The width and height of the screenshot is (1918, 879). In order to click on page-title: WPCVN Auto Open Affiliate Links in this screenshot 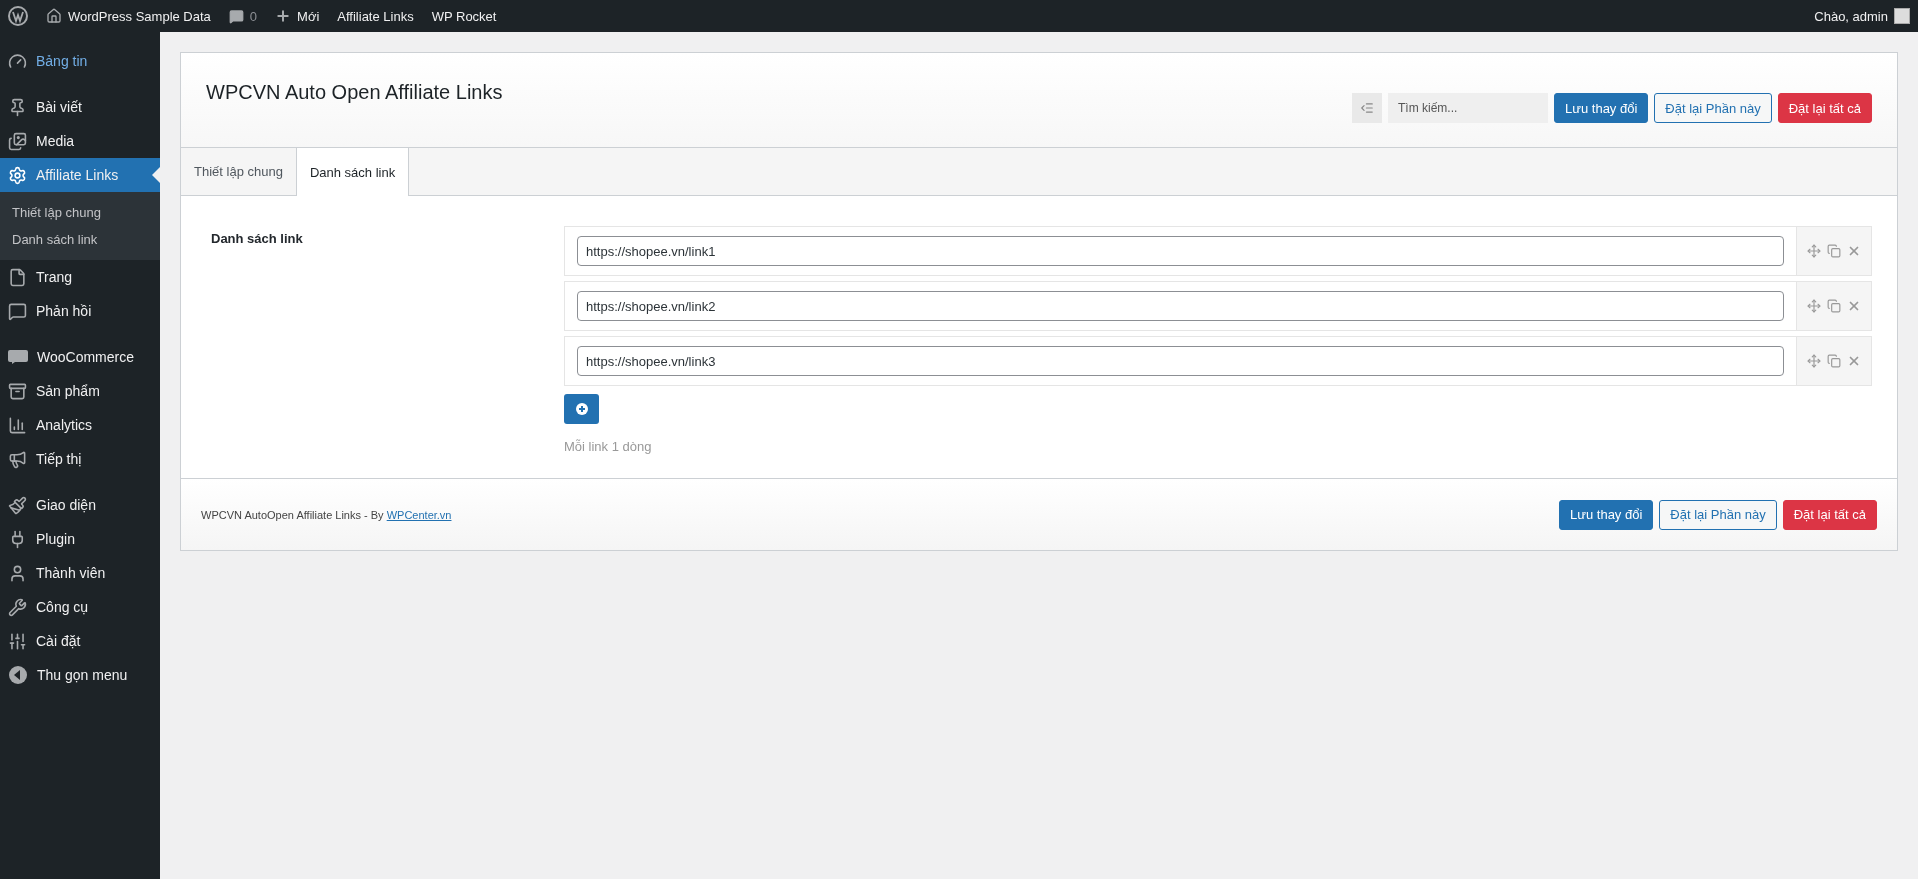, I will do `click(354, 93)`.